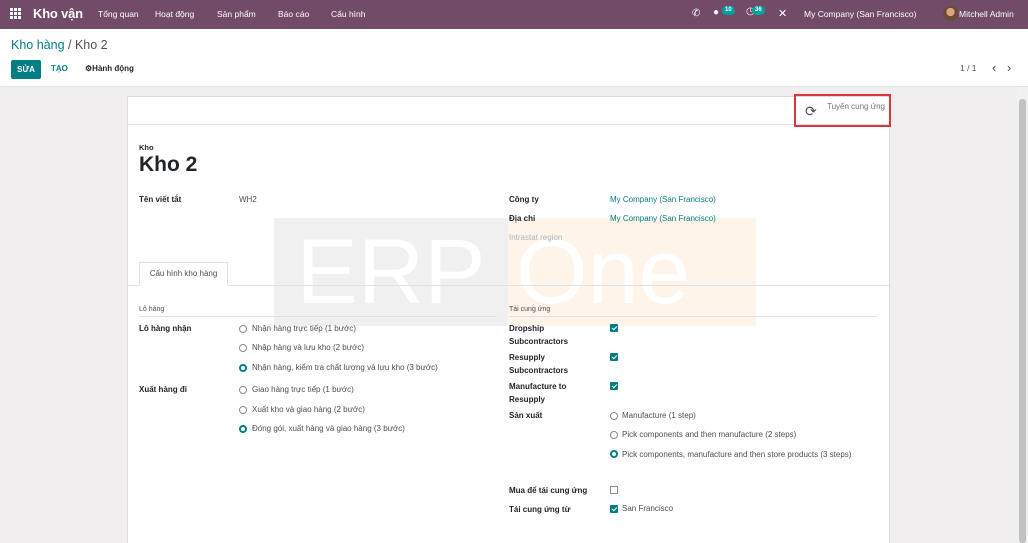  I want to click on menu-products: Sản phẩm, so click(236, 14).